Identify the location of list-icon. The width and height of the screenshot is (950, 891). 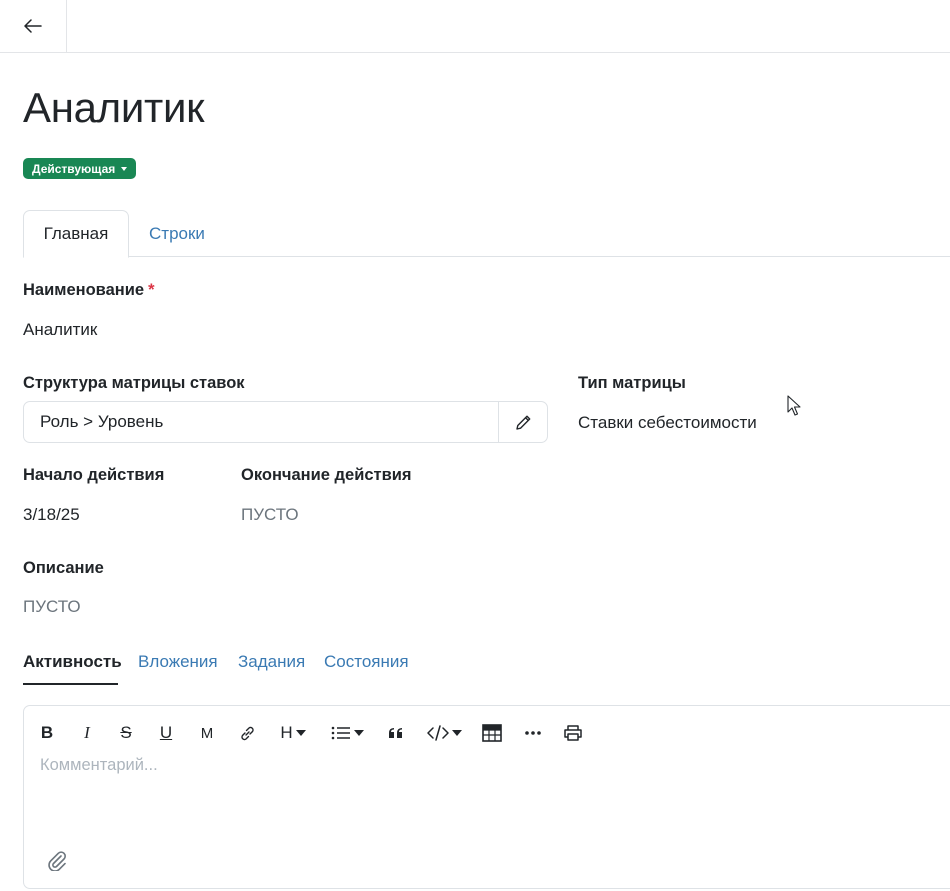
(340, 733).